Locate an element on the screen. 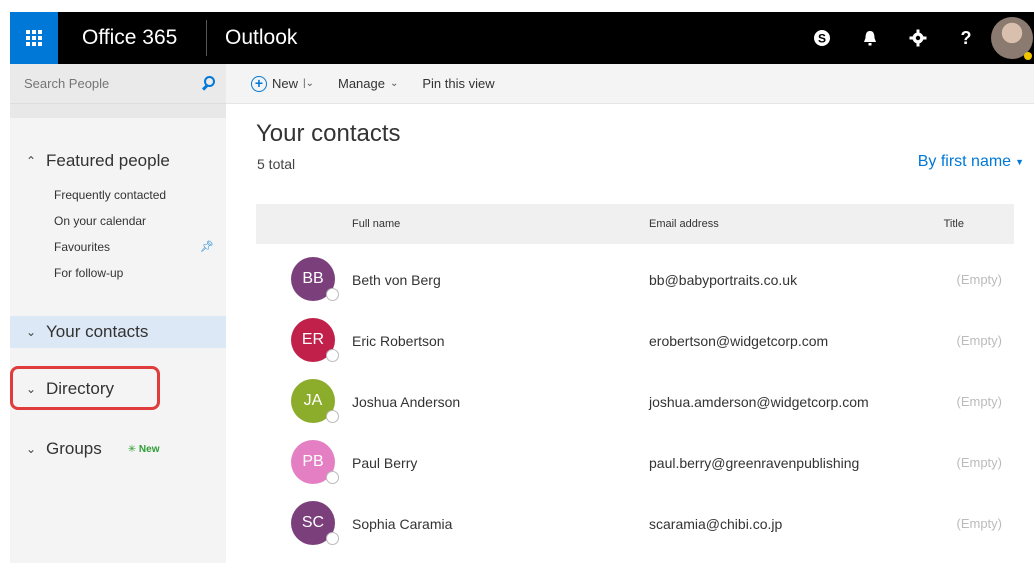  table-header: Full name Email address Title is located at coordinates (635, 224).